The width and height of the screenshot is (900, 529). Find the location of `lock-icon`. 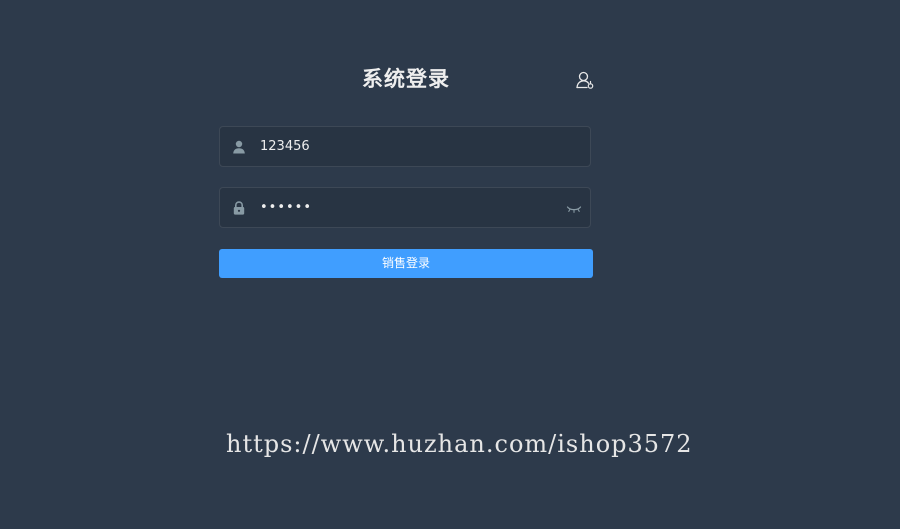

lock-icon is located at coordinates (239, 208).